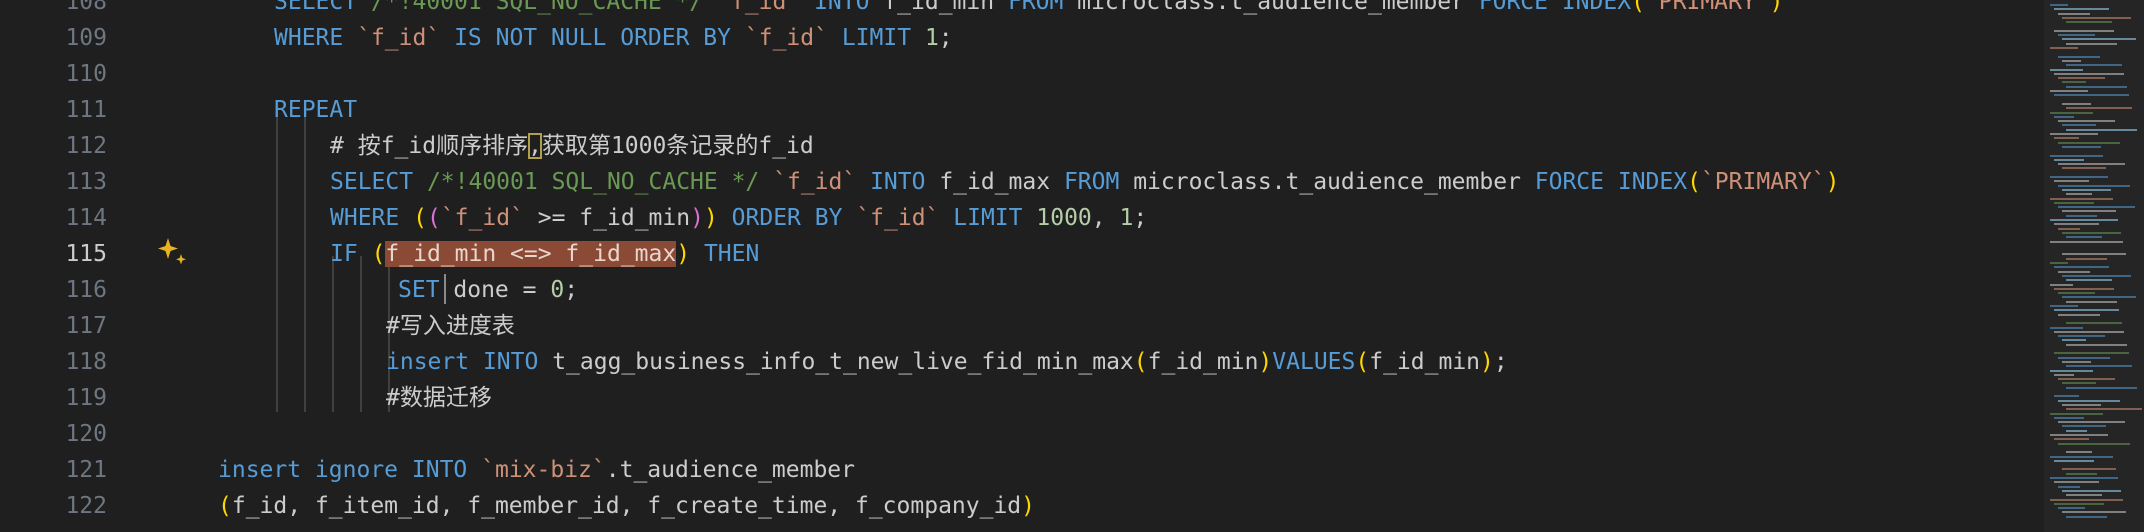 This screenshot has width=2144, height=532. What do you see at coordinates (876, 38) in the screenshot?
I see `code-token: LIMIT` at bounding box center [876, 38].